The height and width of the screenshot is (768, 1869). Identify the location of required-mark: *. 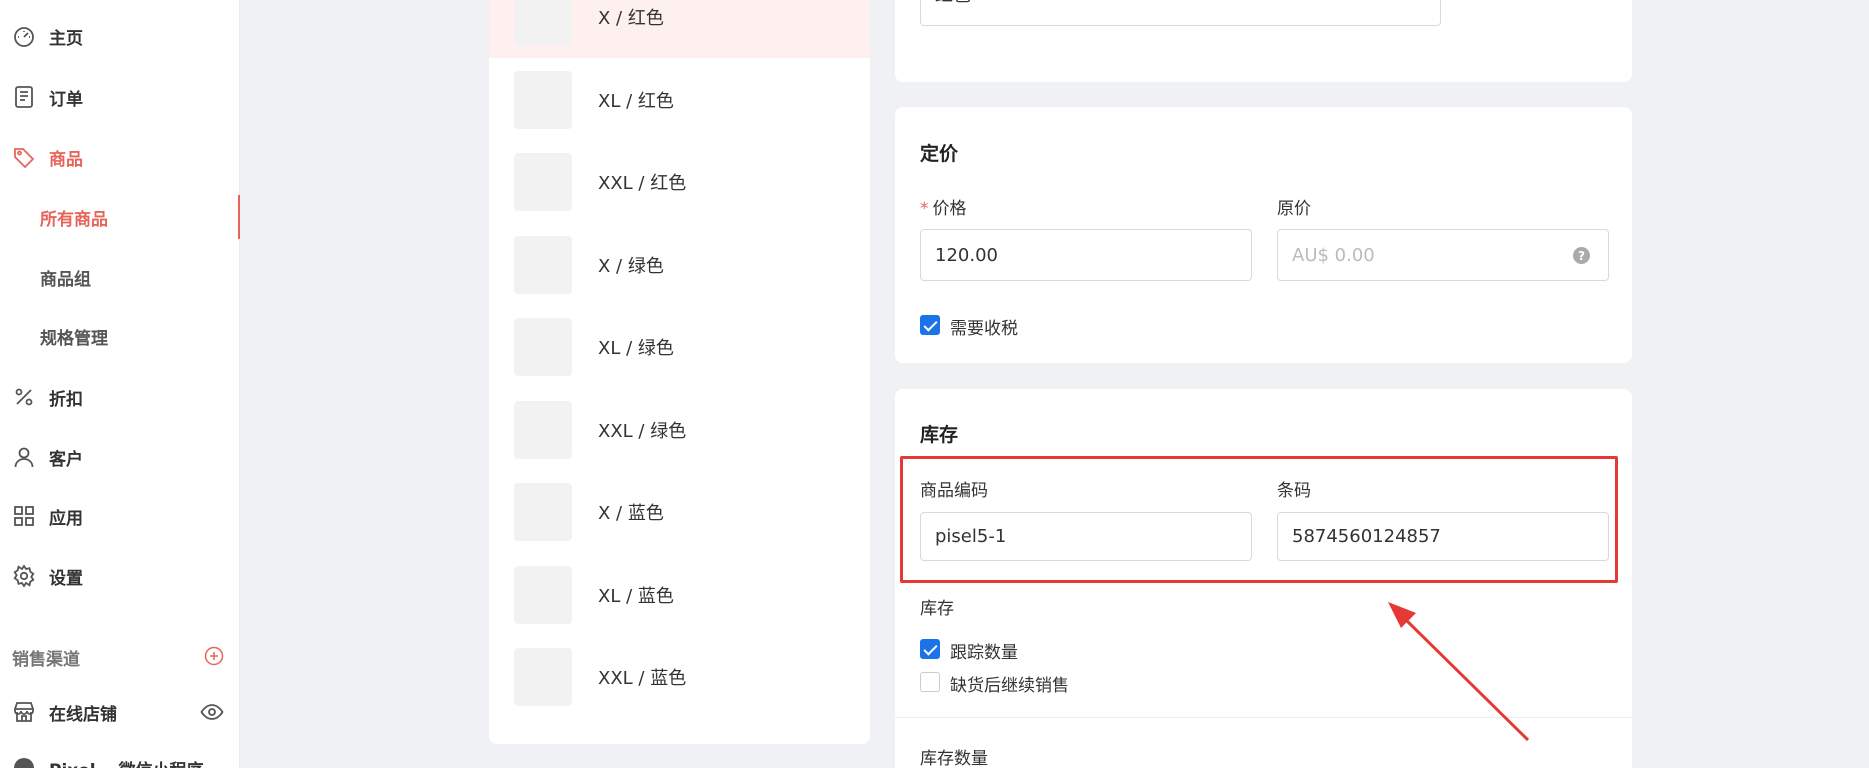
(924, 209).